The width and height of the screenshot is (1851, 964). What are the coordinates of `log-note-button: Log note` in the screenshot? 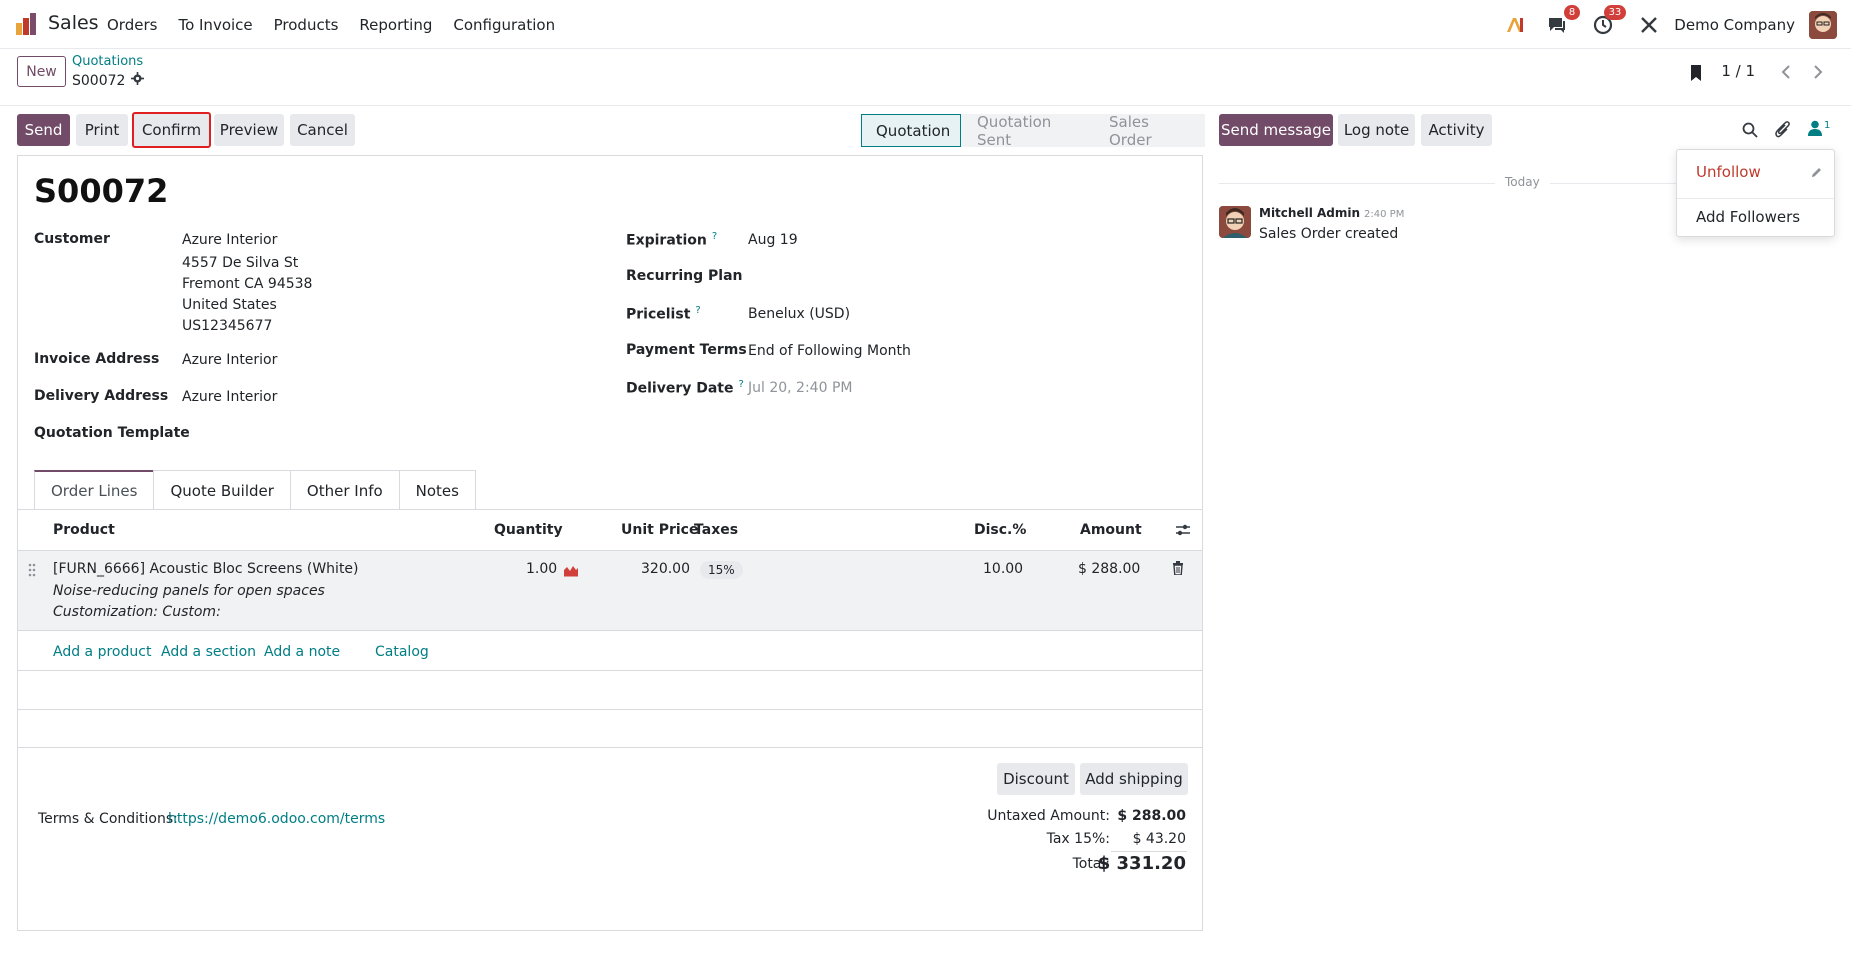 It's located at (1376, 130).